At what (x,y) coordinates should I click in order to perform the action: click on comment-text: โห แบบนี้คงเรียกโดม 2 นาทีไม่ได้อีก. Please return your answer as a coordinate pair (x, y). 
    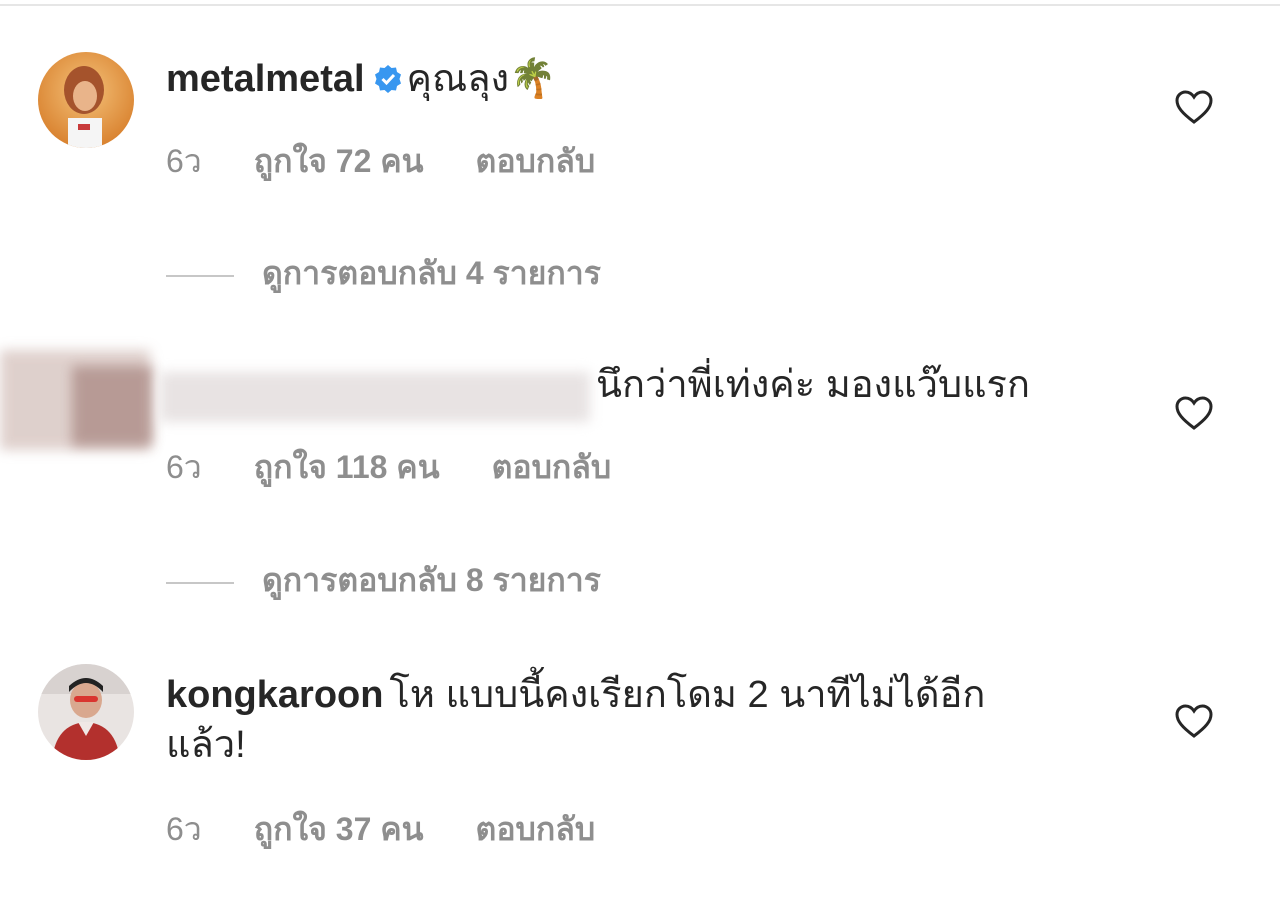
    Looking at the image, I should click on (687, 695).